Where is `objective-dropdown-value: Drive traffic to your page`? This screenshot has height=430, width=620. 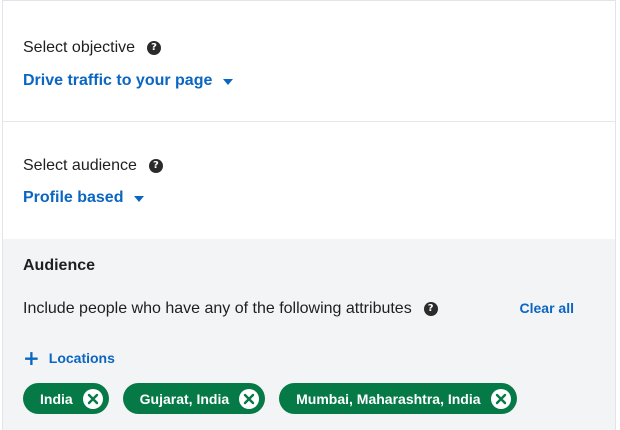 objective-dropdown-value: Drive traffic to your page is located at coordinates (118, 80).